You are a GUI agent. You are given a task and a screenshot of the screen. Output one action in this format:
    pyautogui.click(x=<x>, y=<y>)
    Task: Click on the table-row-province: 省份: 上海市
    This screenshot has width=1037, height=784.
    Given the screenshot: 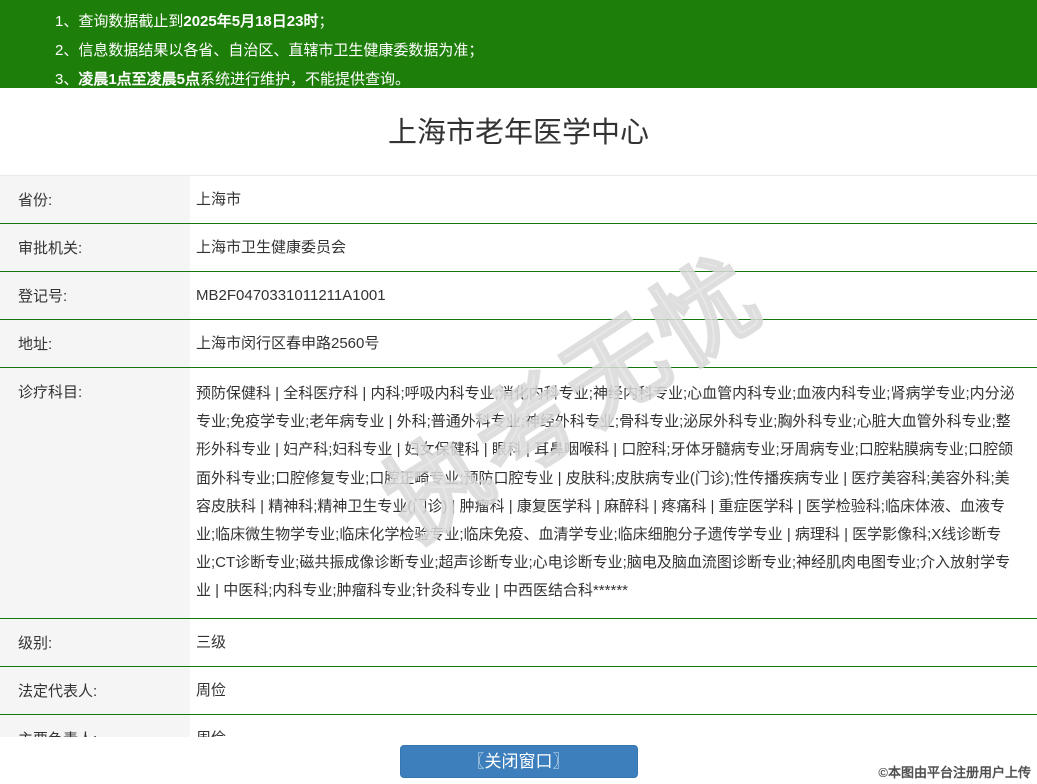 What is the action you would take?
    pyautogui.click(x=518, y=200)
    